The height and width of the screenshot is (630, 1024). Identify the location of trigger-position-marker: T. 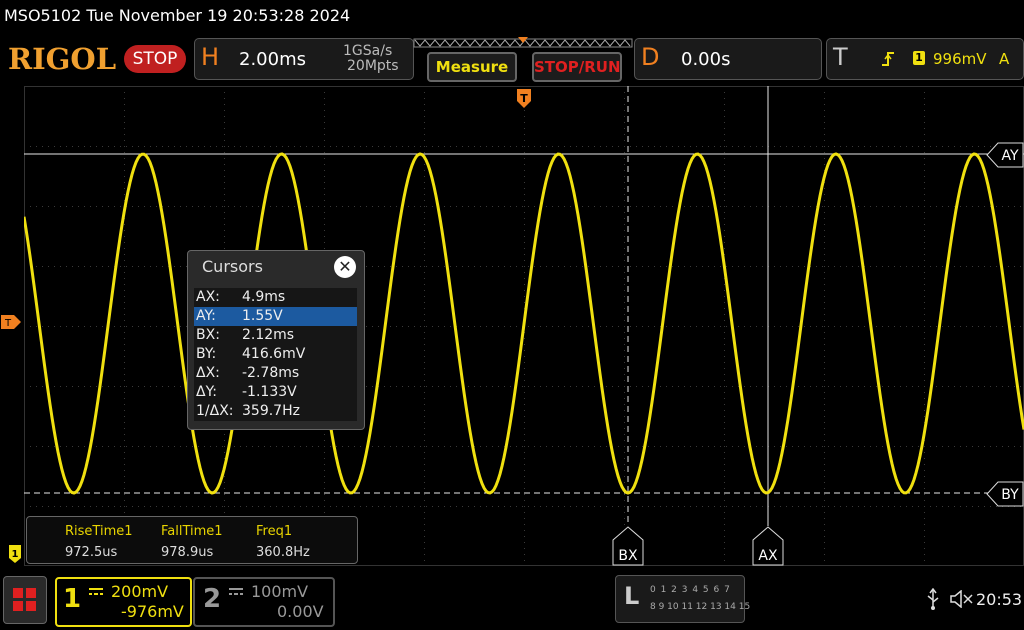
(524, 99).